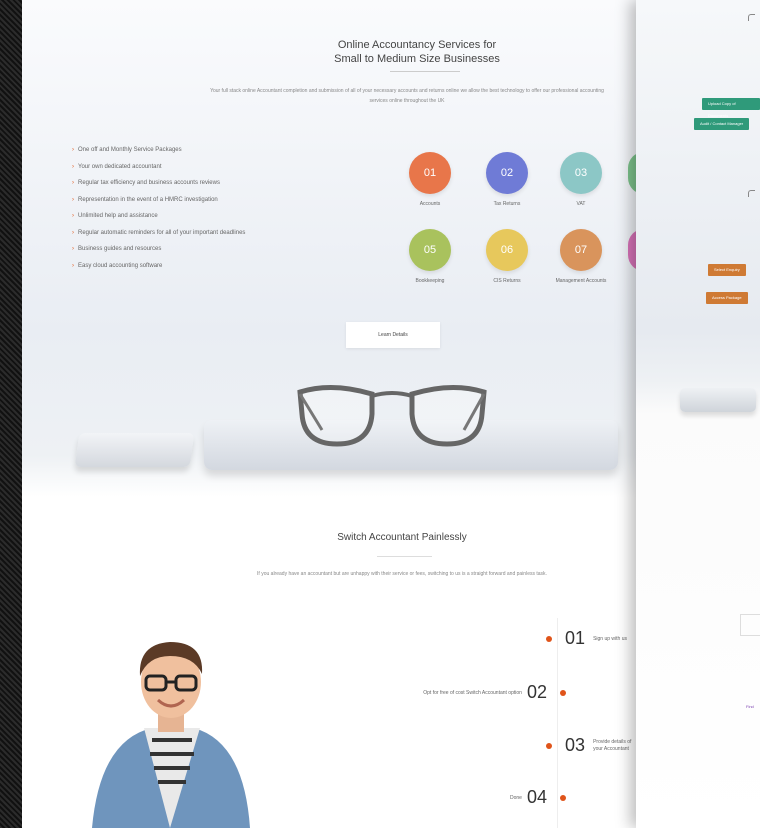  I want to click on input-box-partial, so click(750, 625).